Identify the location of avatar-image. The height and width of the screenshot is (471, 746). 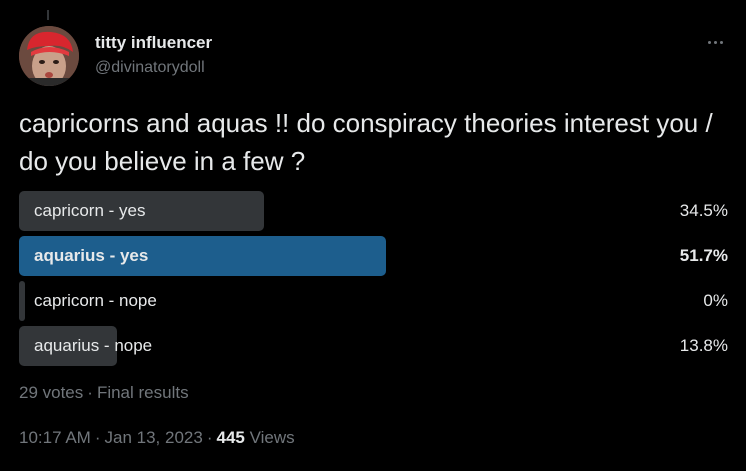
(49, 56).